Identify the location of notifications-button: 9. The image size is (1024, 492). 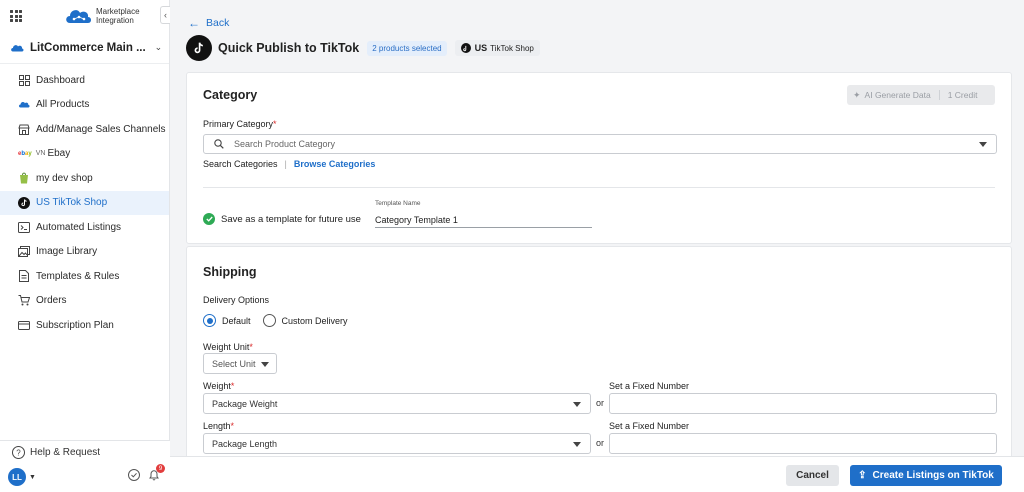
(156, 472).